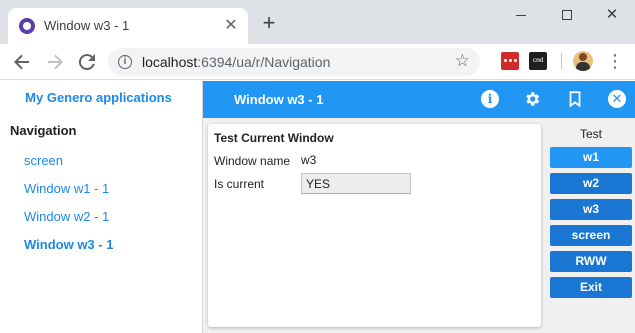 This screenshot has height=333, width=635. I want to click on exit-button: Exit, so click(591, 287).